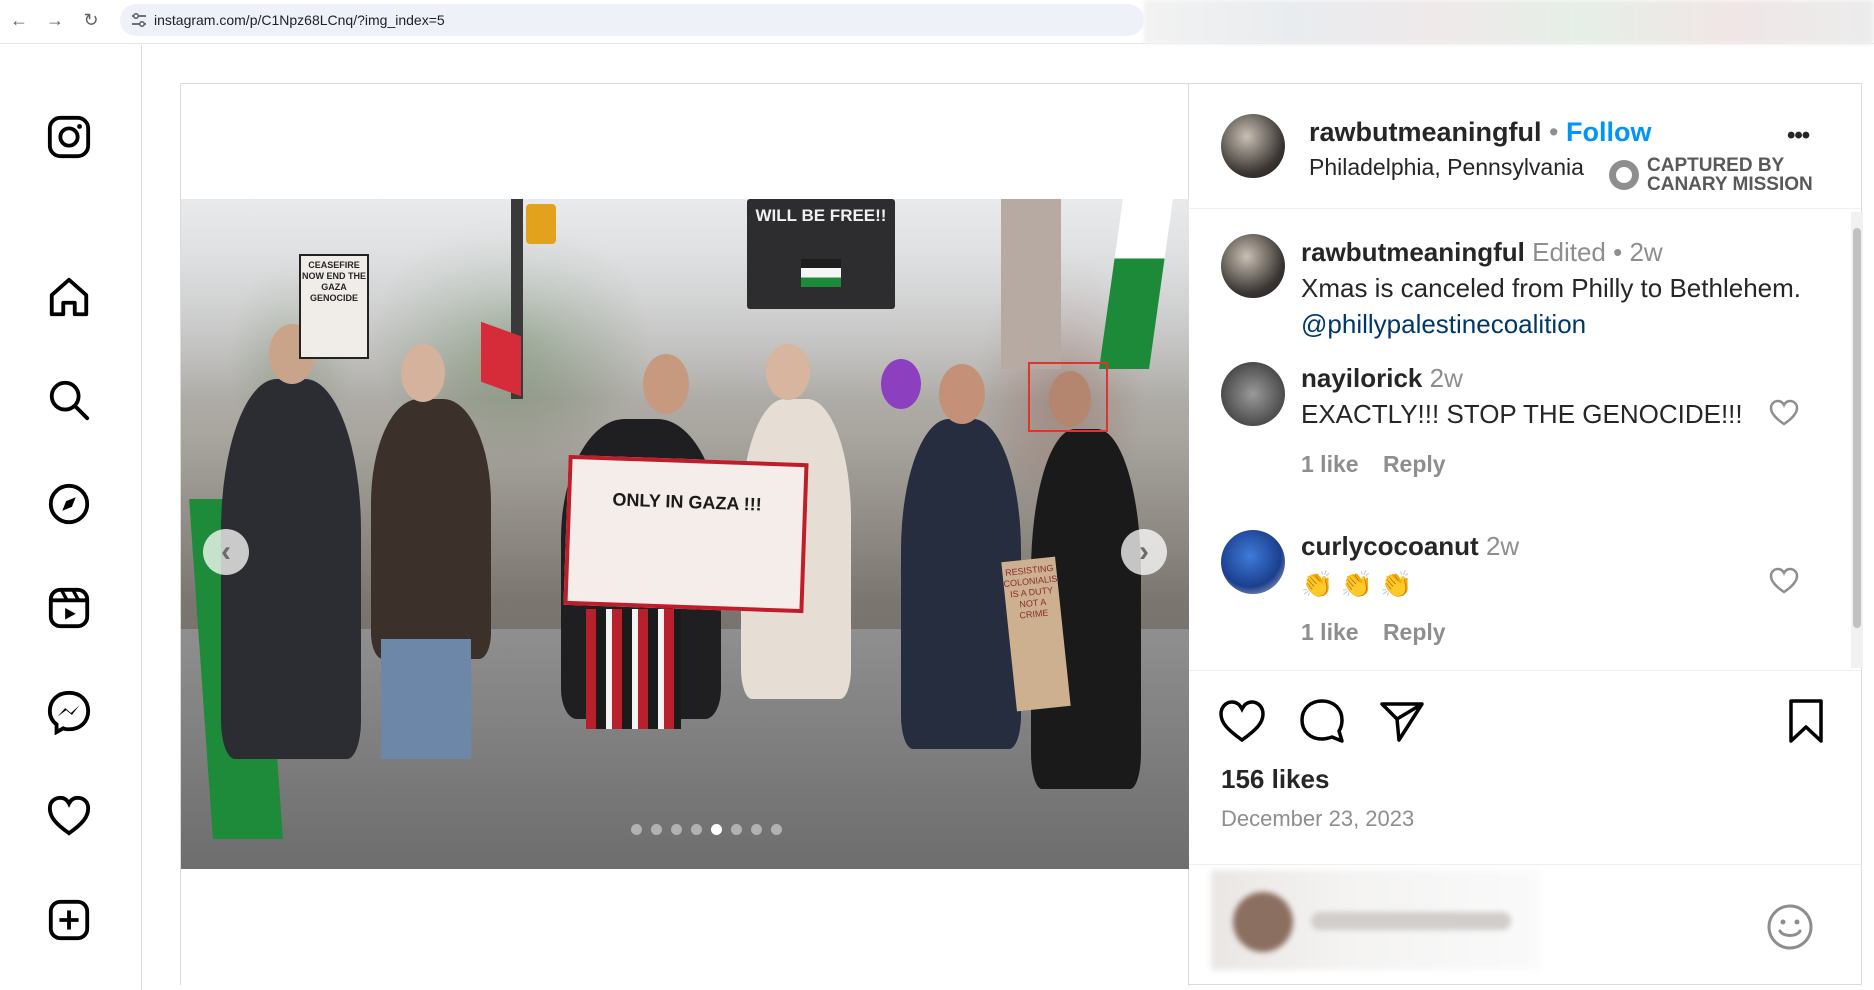  What do you see at coordinates (1716, 165) in the screenshot?
I see `badge-line-1: CAPTURED BY` at bounding box center [1716, 165].